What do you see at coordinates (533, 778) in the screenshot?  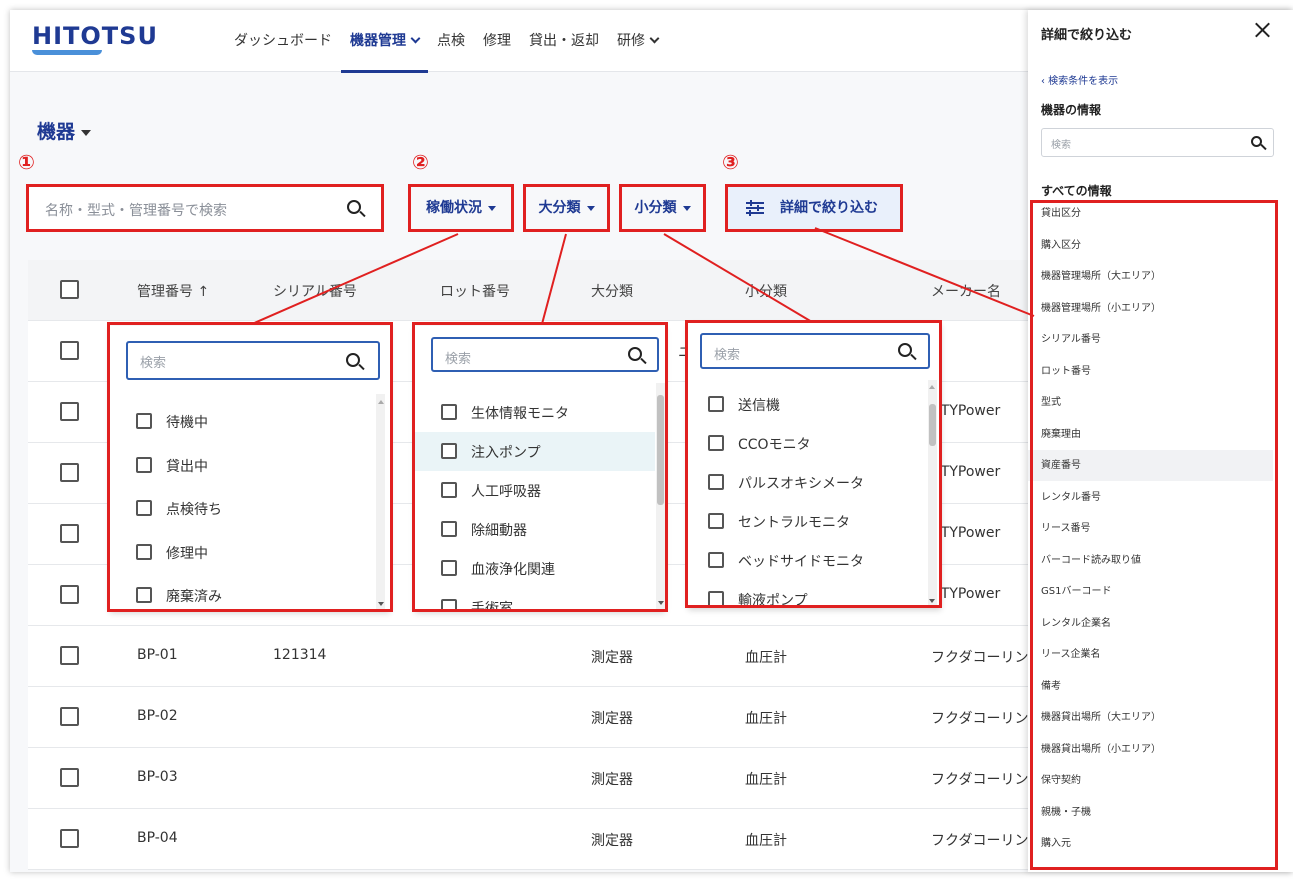 I see `table-row: BP-03 測定器 血圧計 フクダコーリン` at bounding box center [533, 778].